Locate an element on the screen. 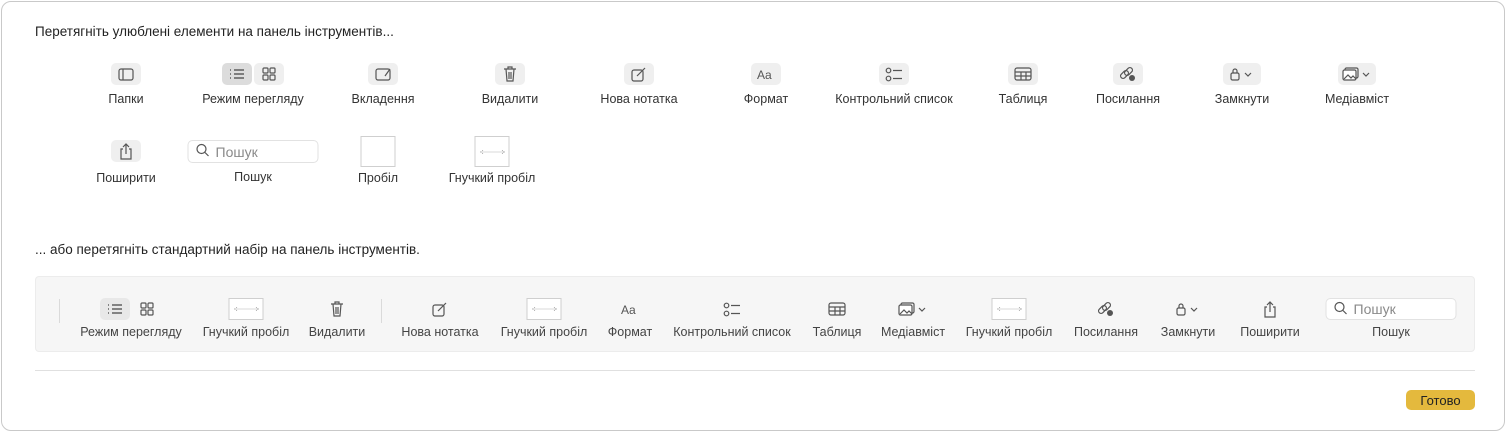 The width and height of the screenshot is (1508, 434). toolbar-item-9: Медіавміст is located at coordinates (913, 318).